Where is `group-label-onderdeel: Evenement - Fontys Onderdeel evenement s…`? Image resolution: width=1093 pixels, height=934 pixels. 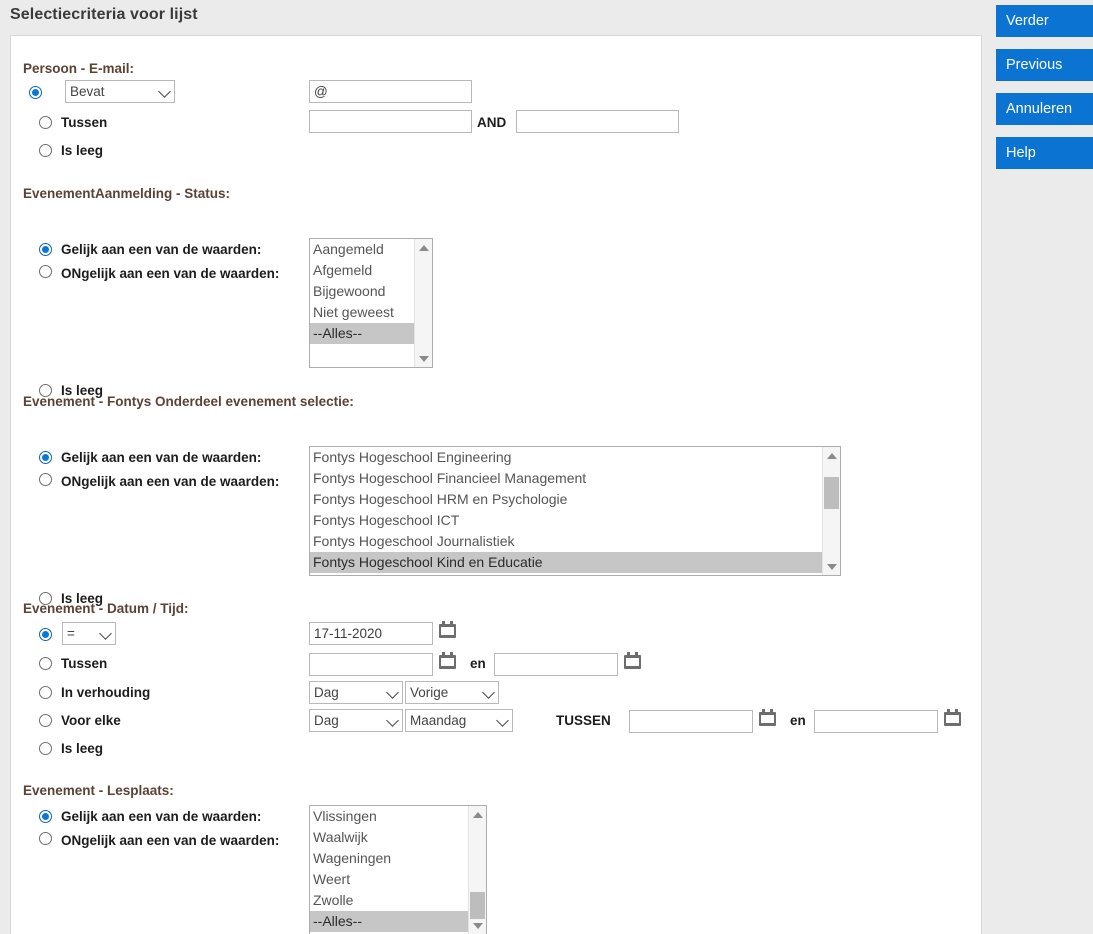 group-label-onderdeel: Evenement - Fontys Onderdeel evenement s… is located at coordinates (188, 401).